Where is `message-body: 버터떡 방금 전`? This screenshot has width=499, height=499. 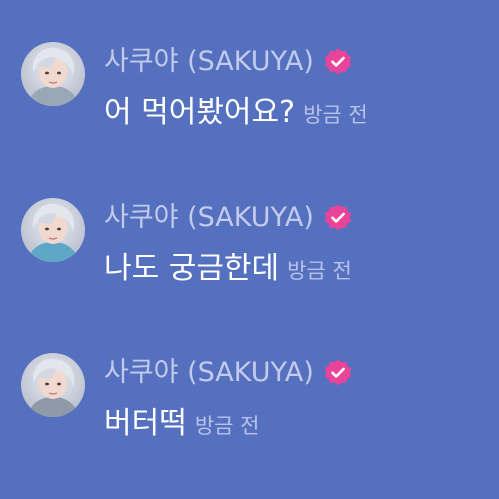 message-body: 버터떡 방금 전 is located at coordinates (181, 424).